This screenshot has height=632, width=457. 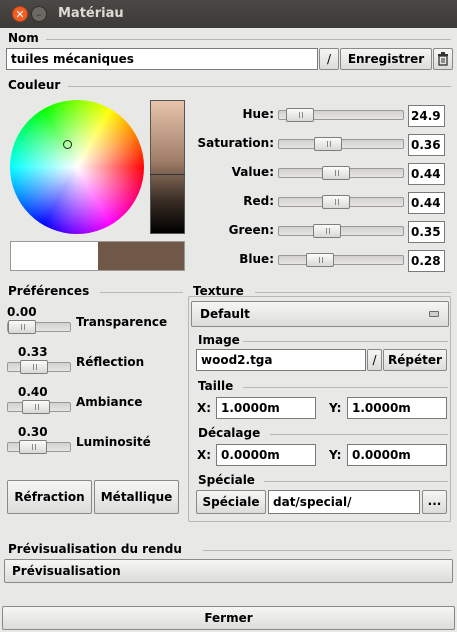 What do you see at coordinates (426, 261) in the screenshot?
I see `blue-value-input: 0.28` at bounding box center [426, 261].